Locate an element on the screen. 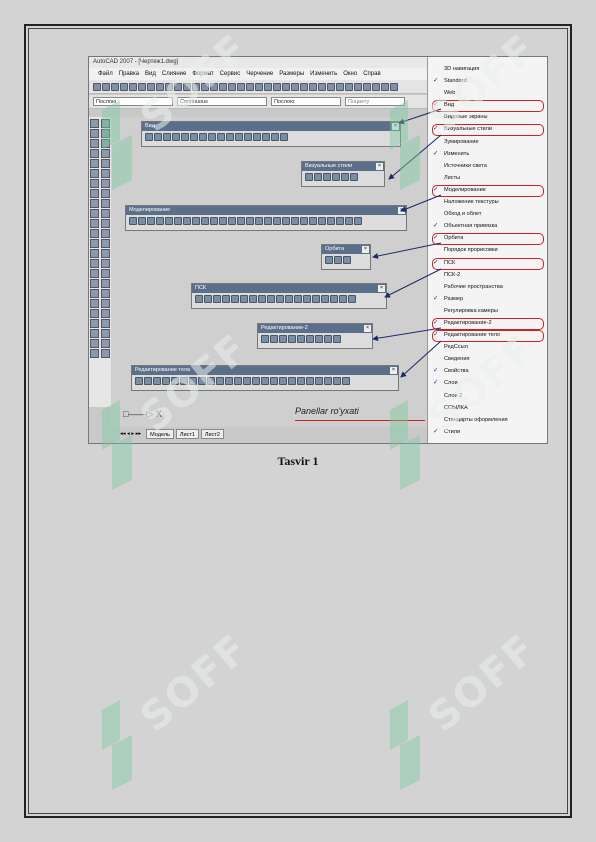 The height and width of the screenshot is (842, 596). menu-item-toolbar: Обход и облет is located at coordinates (487, 214).